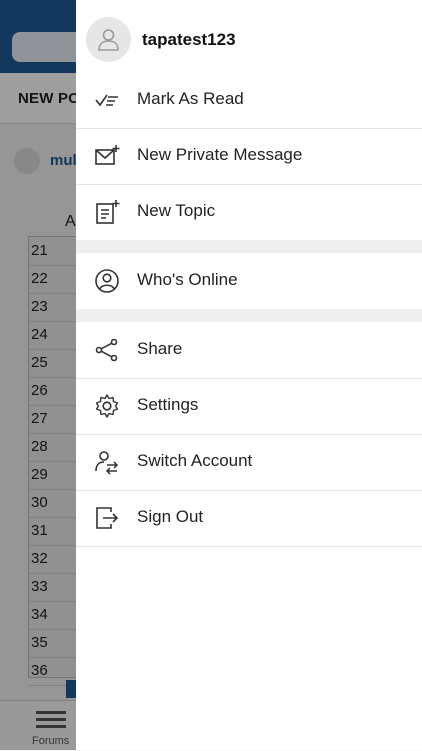 The image size is (422, 751). What do you see at coordinates (249, 518) in the screenshot?
I see `menu-item-sign-out: Sign Out` at bounding box center [249, 518].